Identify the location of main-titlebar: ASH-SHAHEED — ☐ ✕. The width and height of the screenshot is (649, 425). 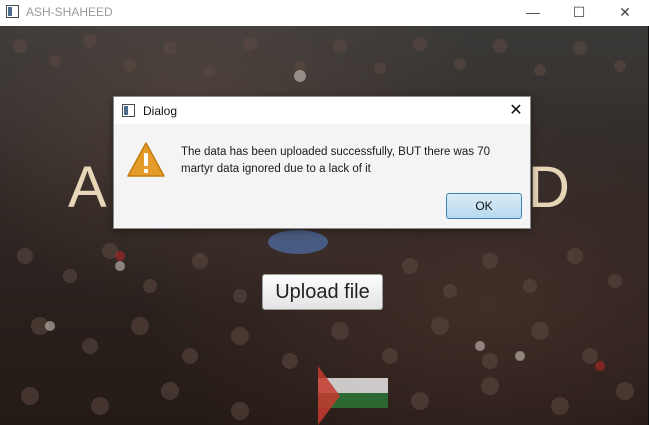
(324, 13).